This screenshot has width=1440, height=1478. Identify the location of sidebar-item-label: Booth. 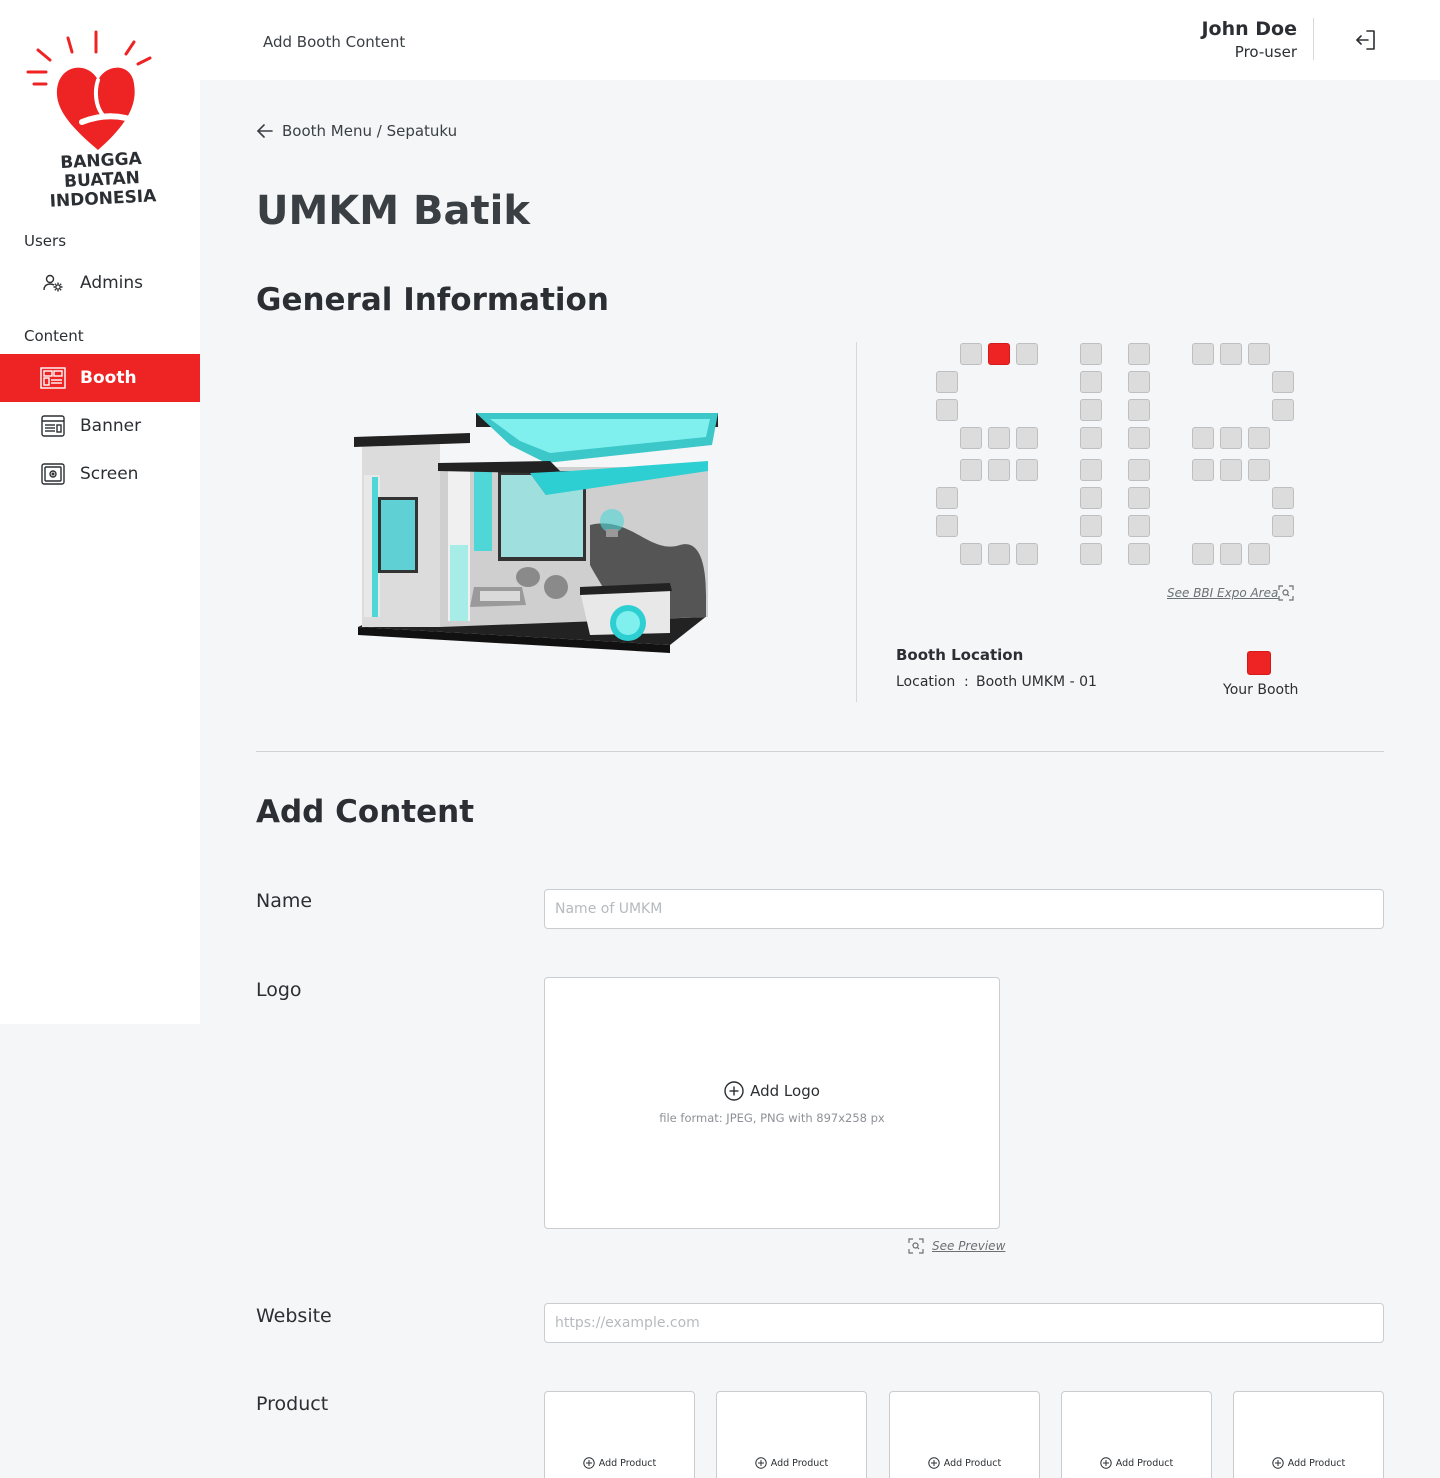
(108, 378).